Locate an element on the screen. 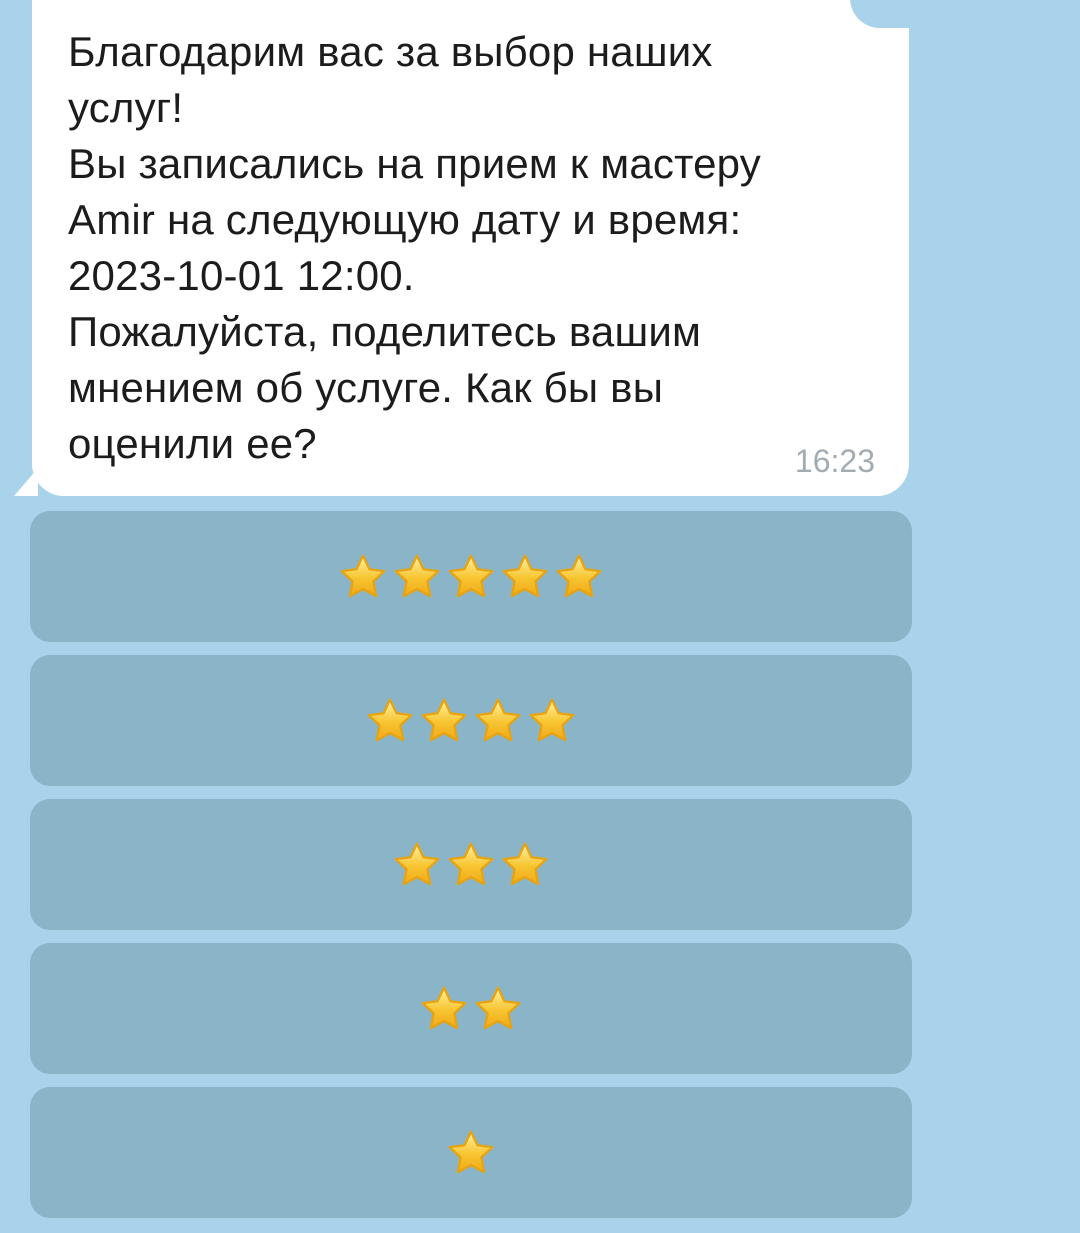  rating-button-3-stars is located at coordinates (471, 864).